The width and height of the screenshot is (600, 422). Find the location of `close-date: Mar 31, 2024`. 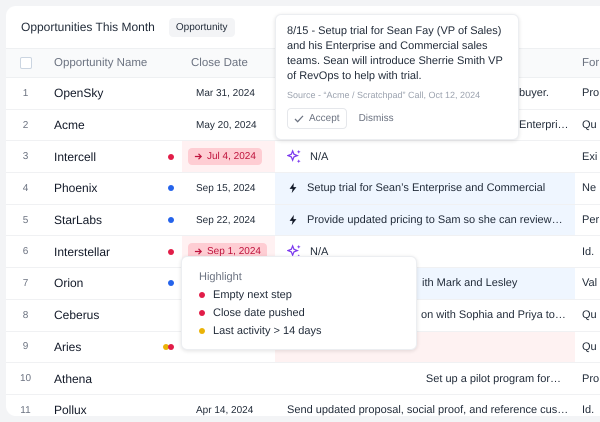

close-date: Mar 31, 2024 is located at coordinates (225, 93).